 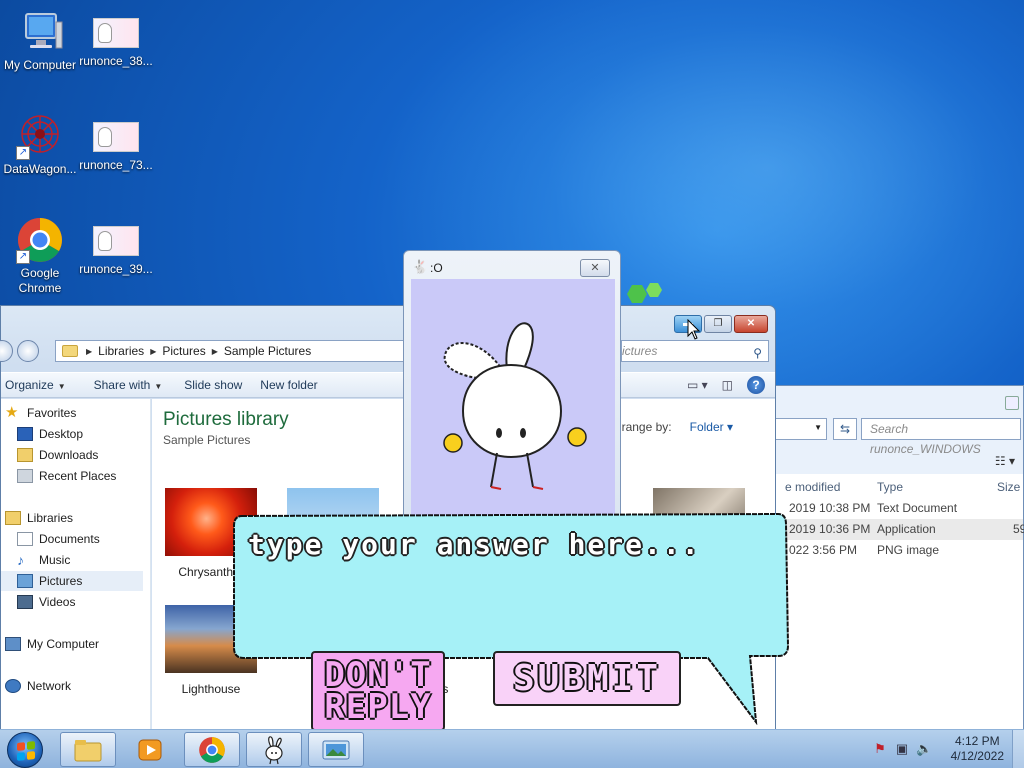 What do you see at coordinates (216, 385) in the screenshot?
I see `slide-show-button: Slide show` at bounding box center [216, 385].